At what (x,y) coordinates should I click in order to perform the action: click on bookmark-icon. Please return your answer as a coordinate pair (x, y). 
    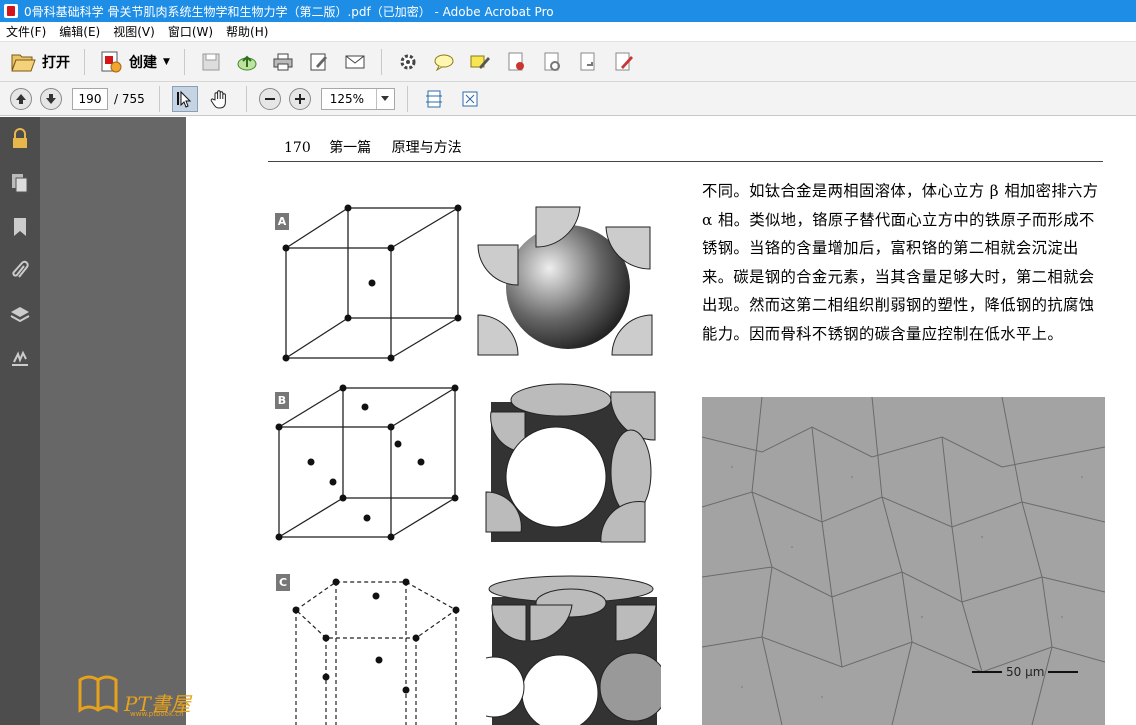
    Looking at the image, I should click on (20, 227).